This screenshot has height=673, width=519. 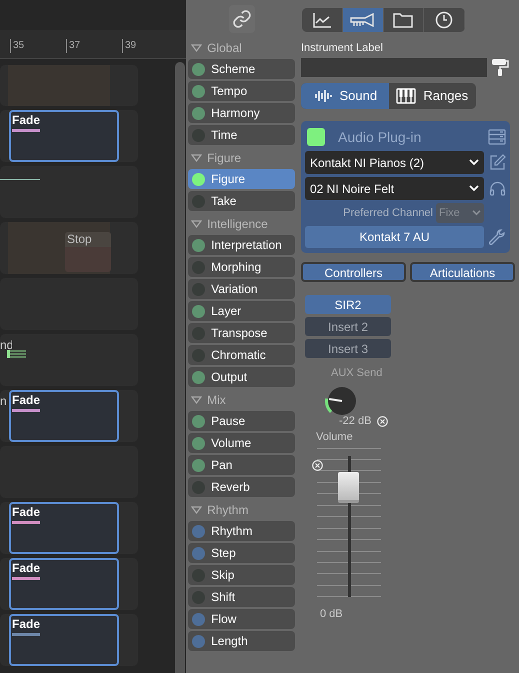 I want to click on item-label: Time, so click(x=224, y=135).